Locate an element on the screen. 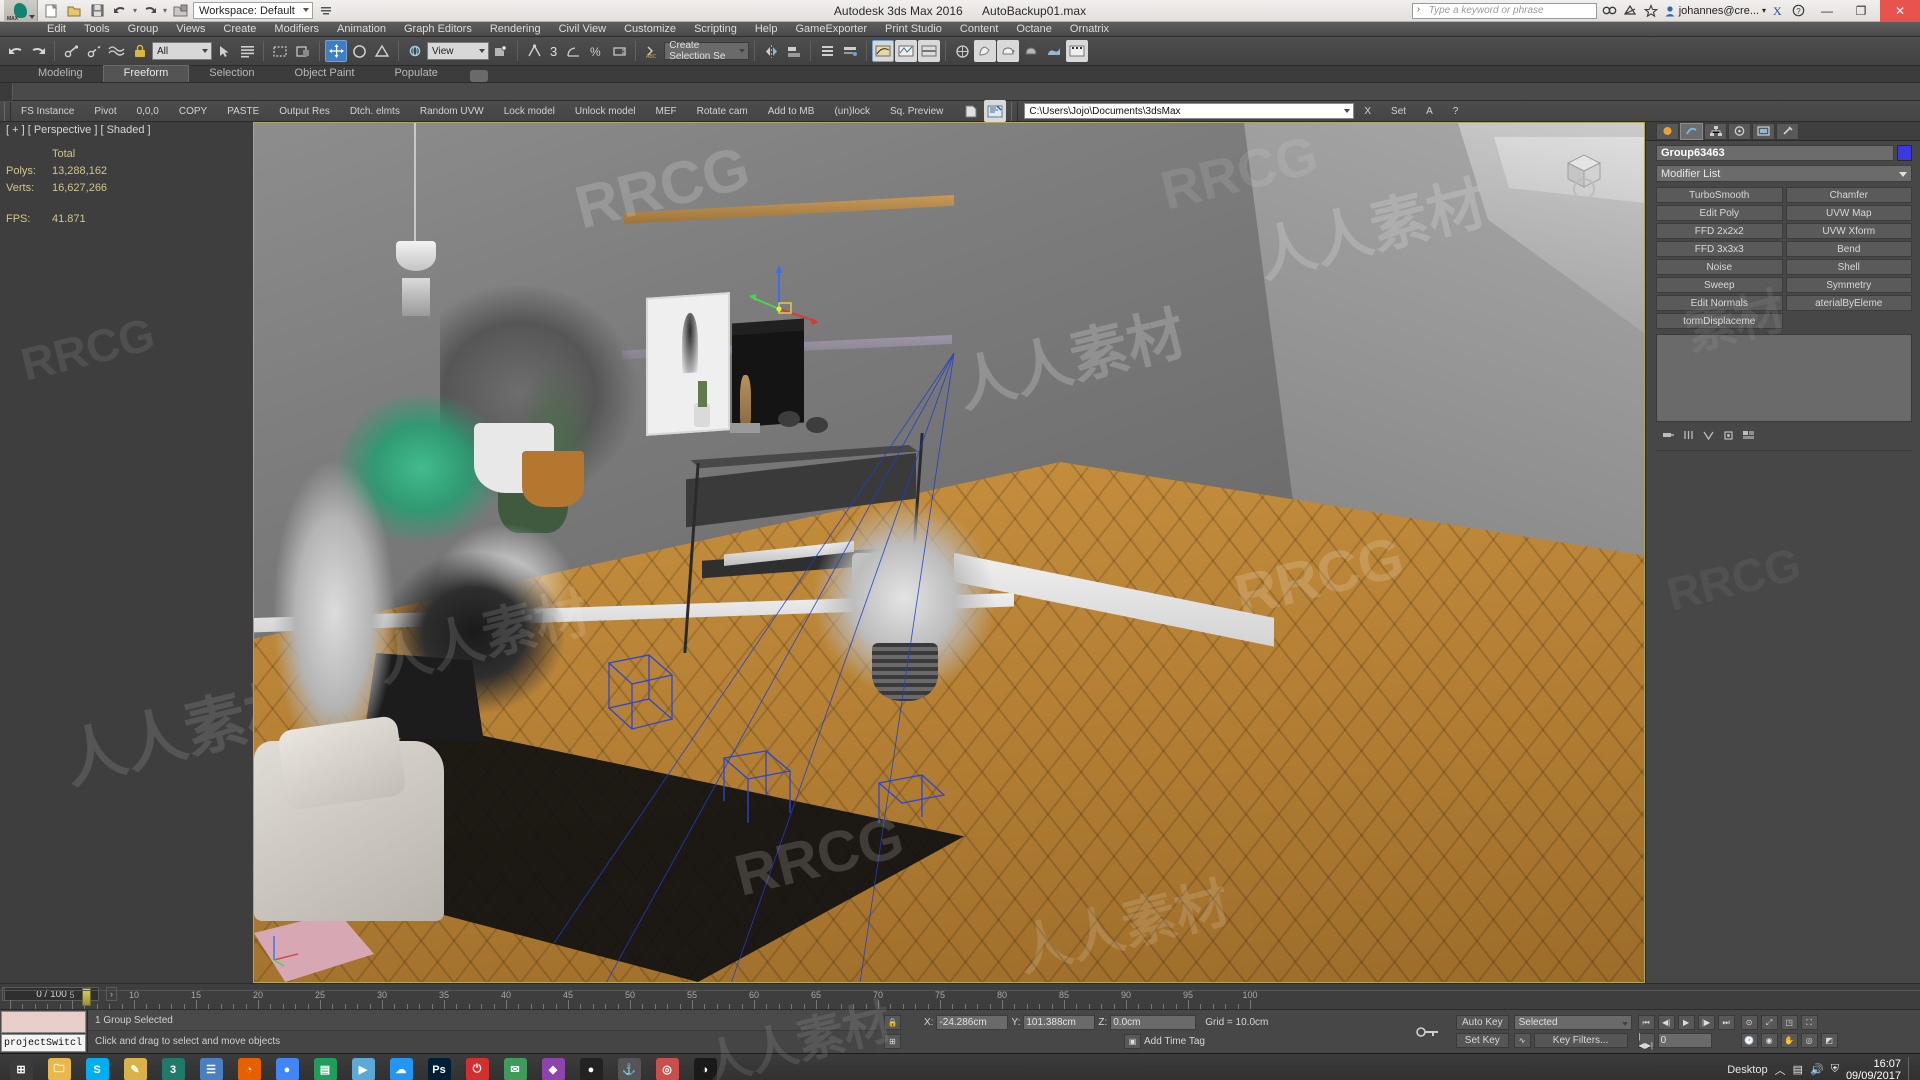 This screenshot has width=1920, height=1080. menu-item-modifiers: Modifiers is located at coordinates (296, 29).